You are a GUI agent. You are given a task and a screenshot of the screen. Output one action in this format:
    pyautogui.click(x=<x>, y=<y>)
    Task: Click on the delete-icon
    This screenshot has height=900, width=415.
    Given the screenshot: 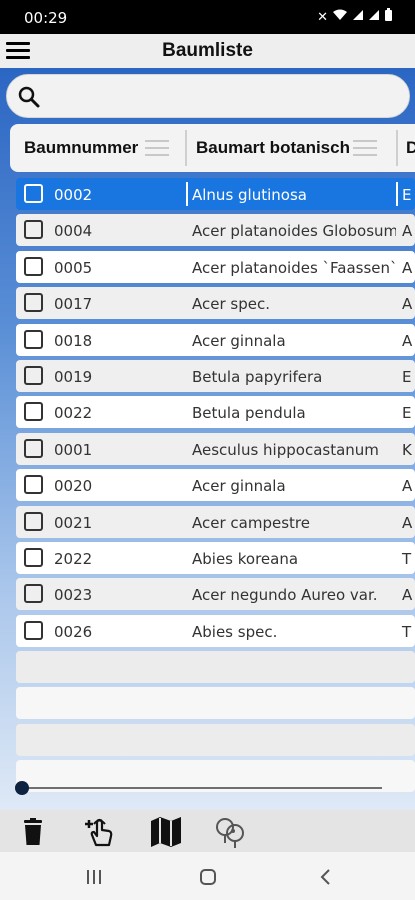 What is the action you would take?
    pyautogui.click(x=33, y=831)
    